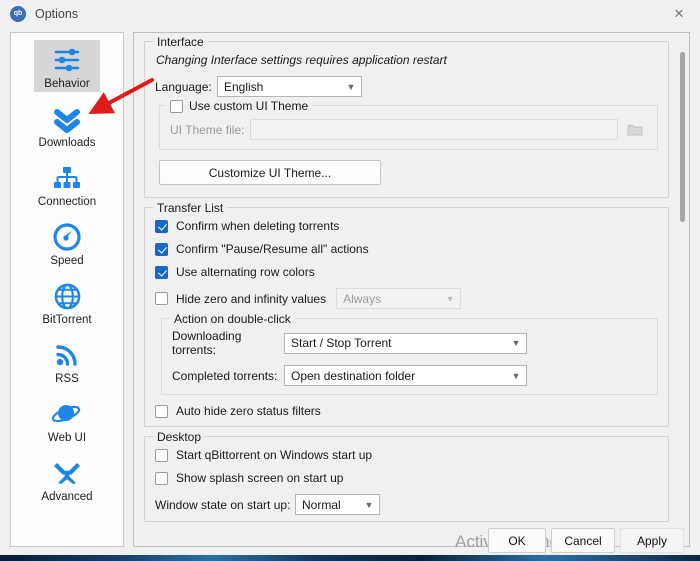  What do you see at coordinates (362, 298) in the screenshot?
I see `hide-zero-values-value: Always` at bounding box center [362, 298].